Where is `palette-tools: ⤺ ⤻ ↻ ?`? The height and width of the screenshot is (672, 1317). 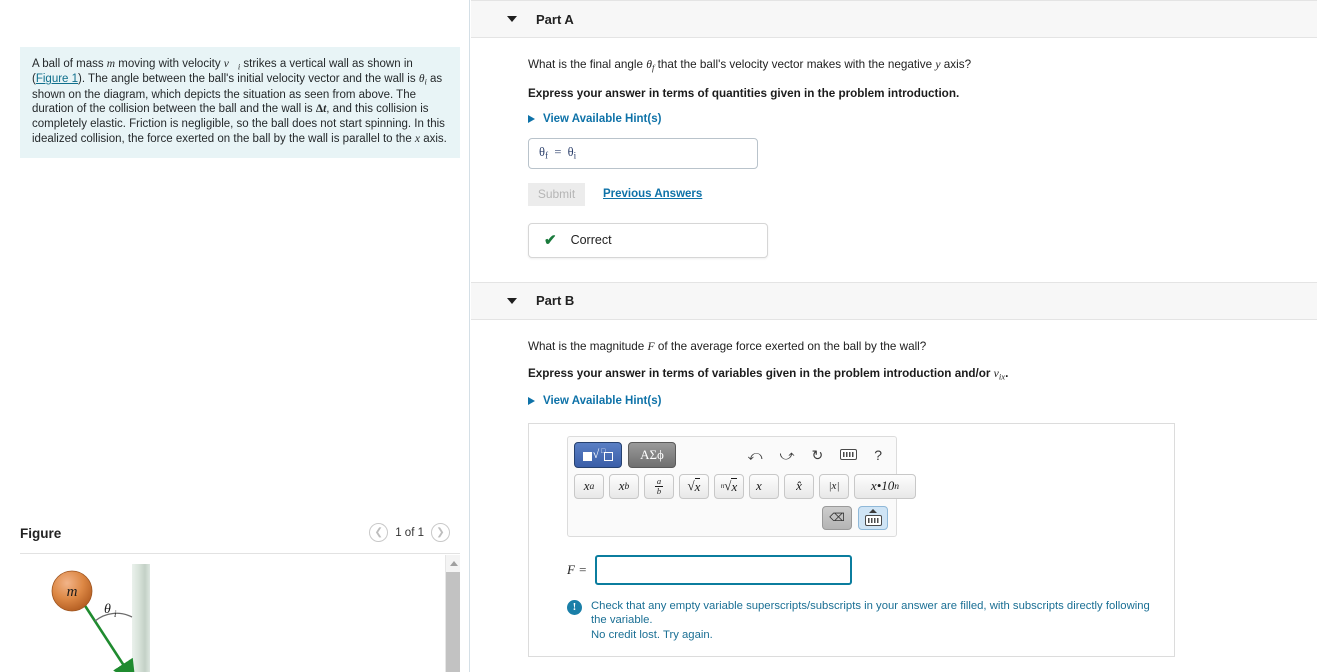
palette-tools: ⤺ ⤻ ↻ ? is located at coordinates (819, 455).